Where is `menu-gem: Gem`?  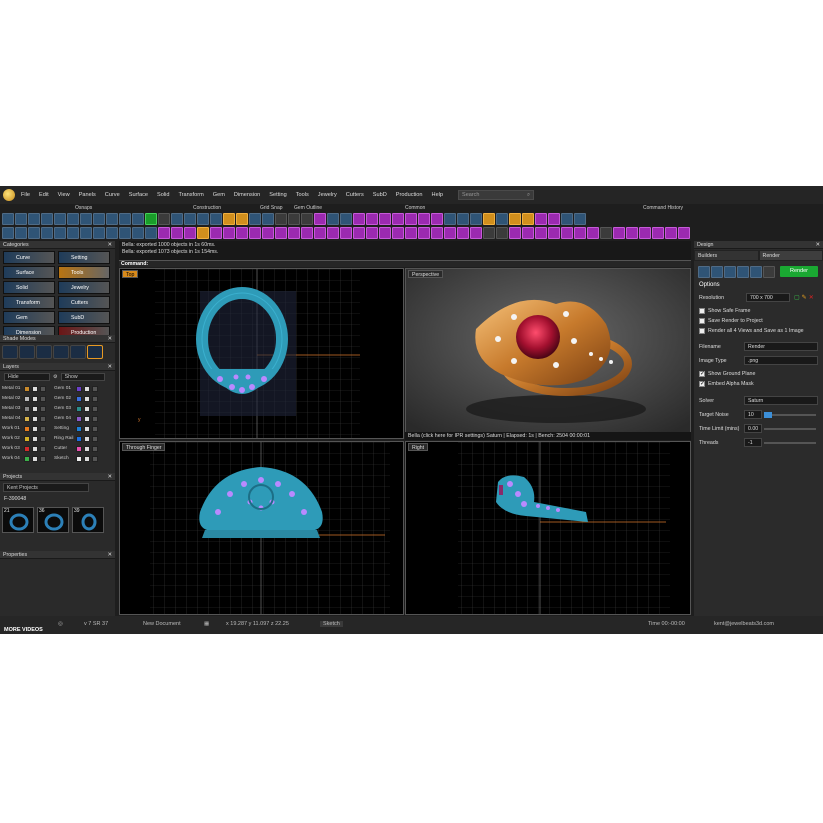 menu-gem: Gem is located at coordinates (219, 195).